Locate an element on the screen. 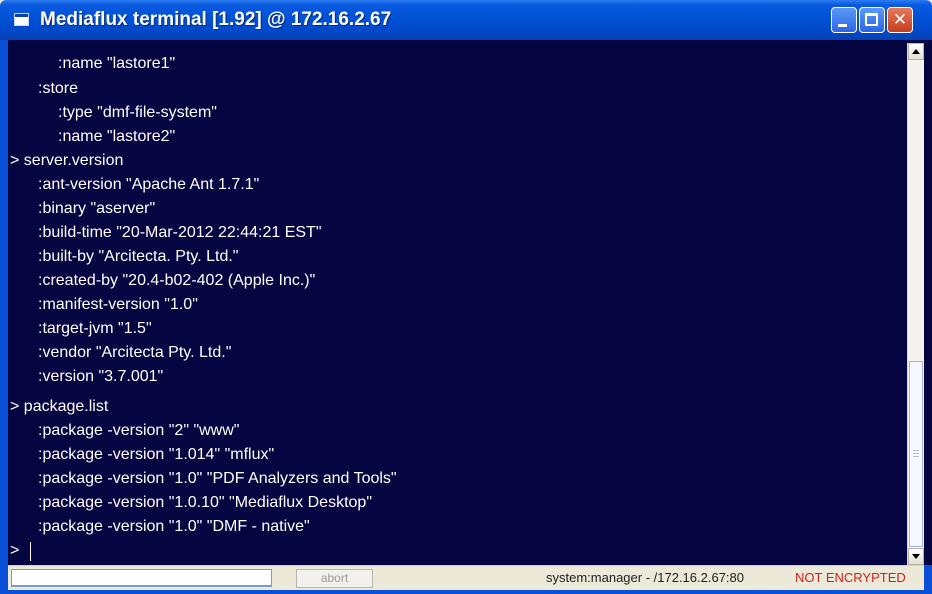  terminal-line: :name "lastore1" is located at coordinates (117, 63).